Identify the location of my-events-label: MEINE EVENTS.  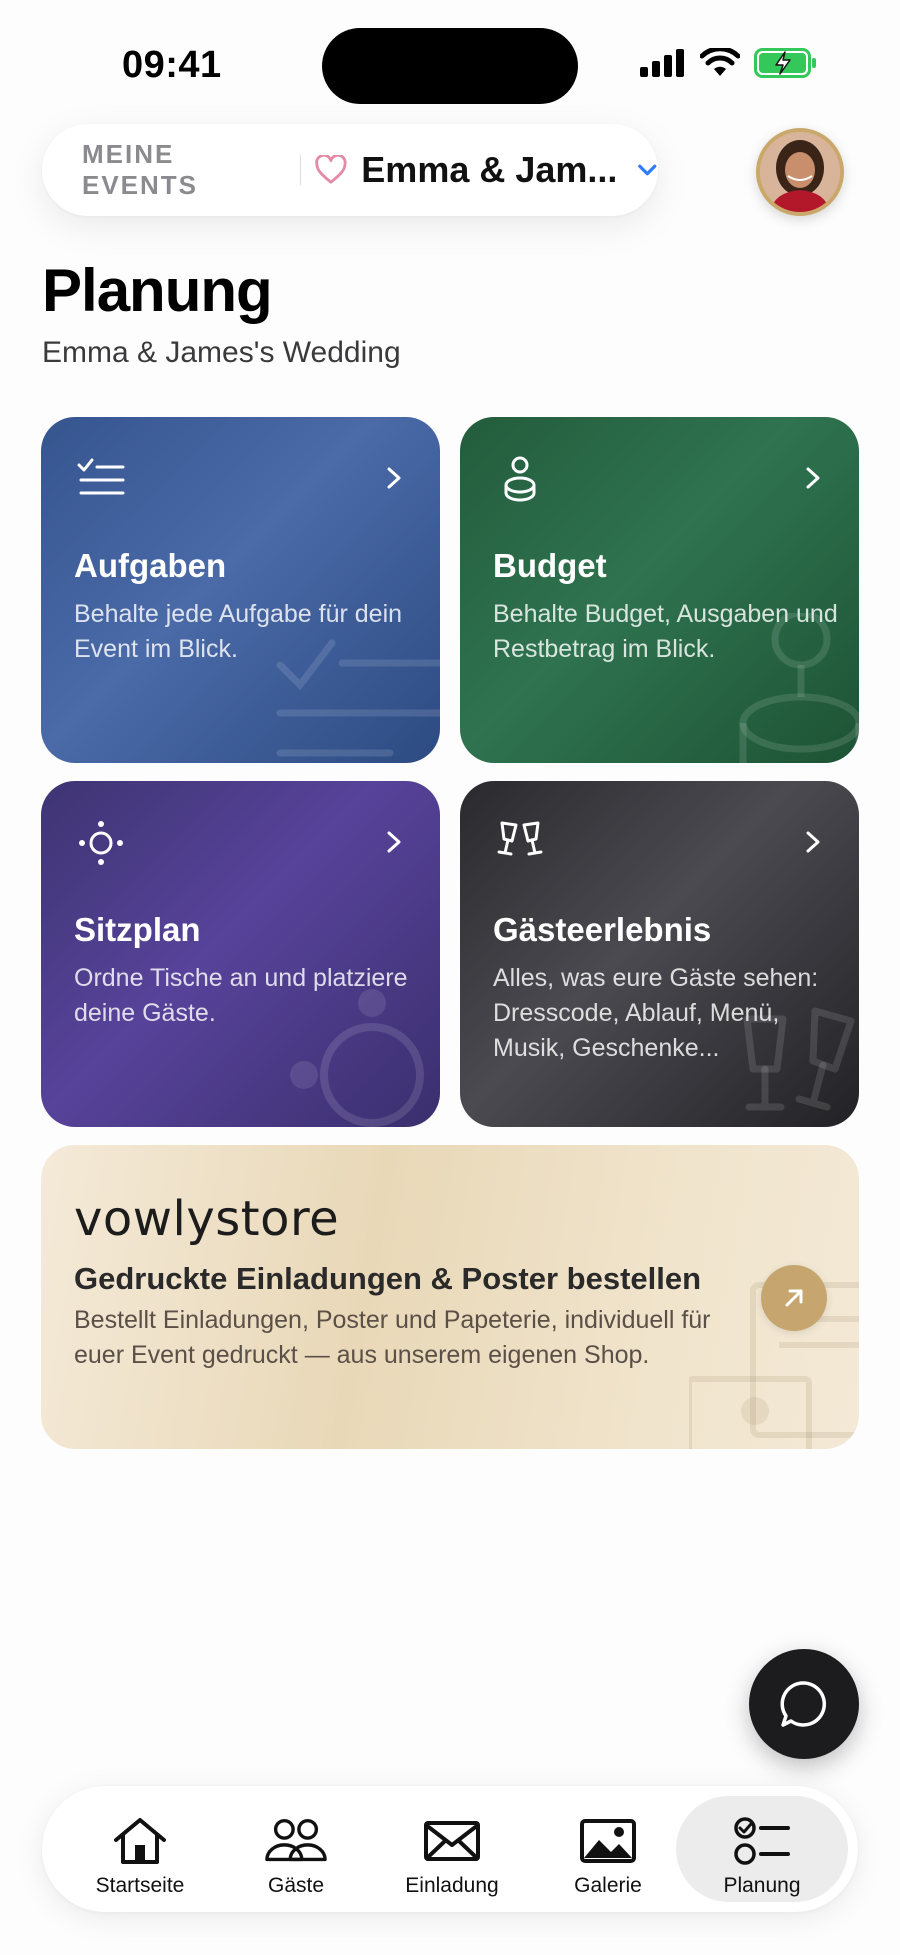
(140, 169).